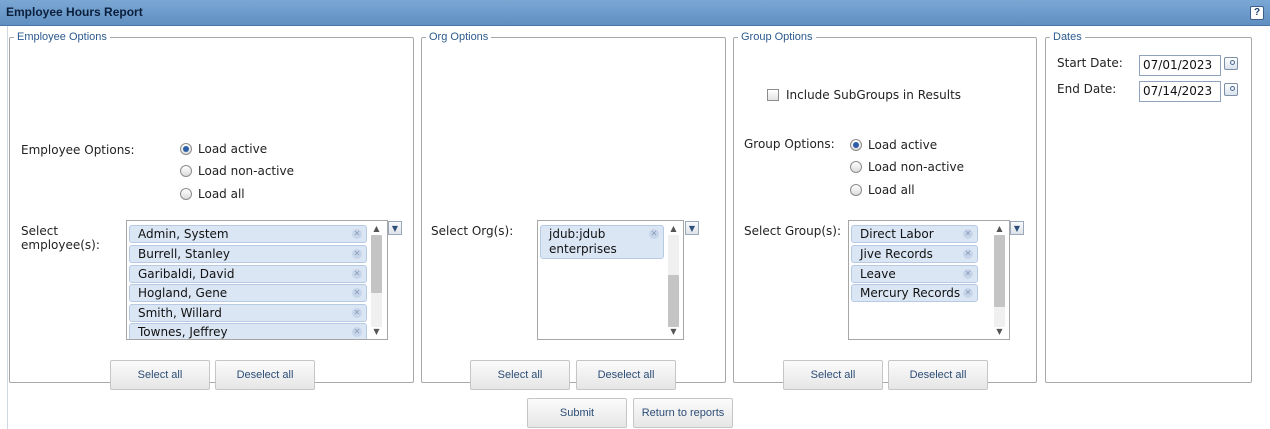 This screenshot has height=429, width=1270. What do you see at coordinates (74, 12) in the screenshot?
I see `page-title: Employee Hours Report` at bounding box center [74, 12].